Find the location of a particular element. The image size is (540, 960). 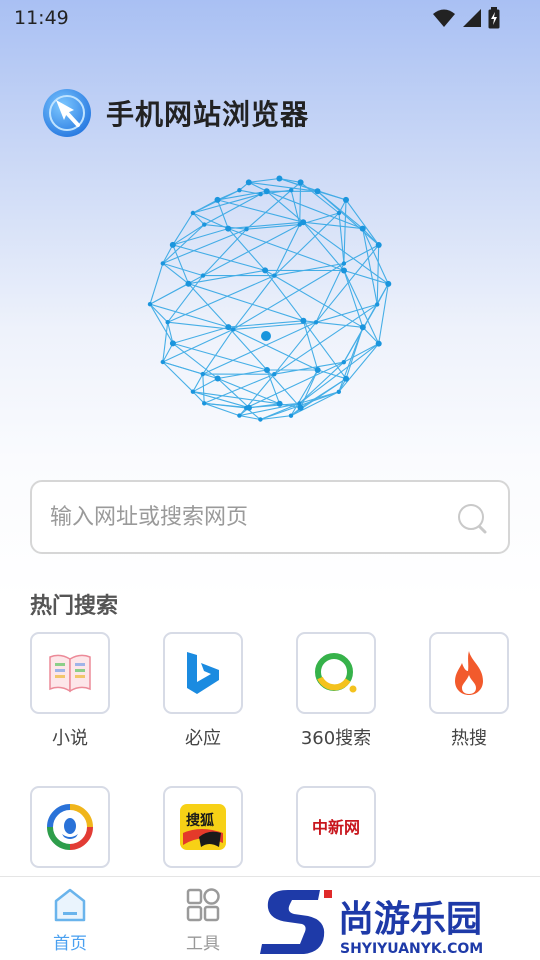

hot-item-novel: 小说 is located at coordinates (72, 691).